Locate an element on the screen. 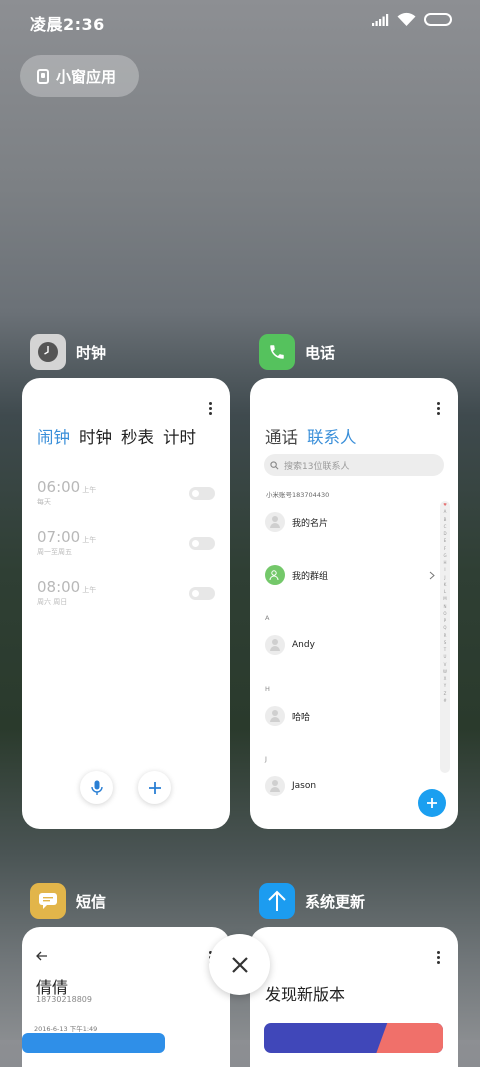 This screenshot has width=480, height=1067. status-bar: 凌晨2:36 is located at coordinates (240, 21).